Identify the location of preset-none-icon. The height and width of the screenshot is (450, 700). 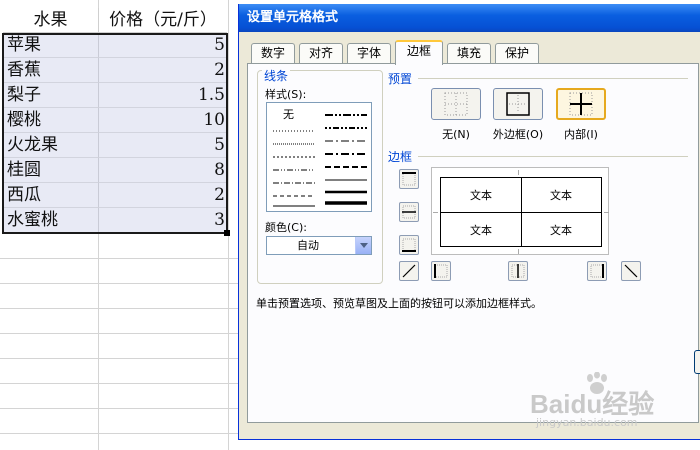
(456, 104).